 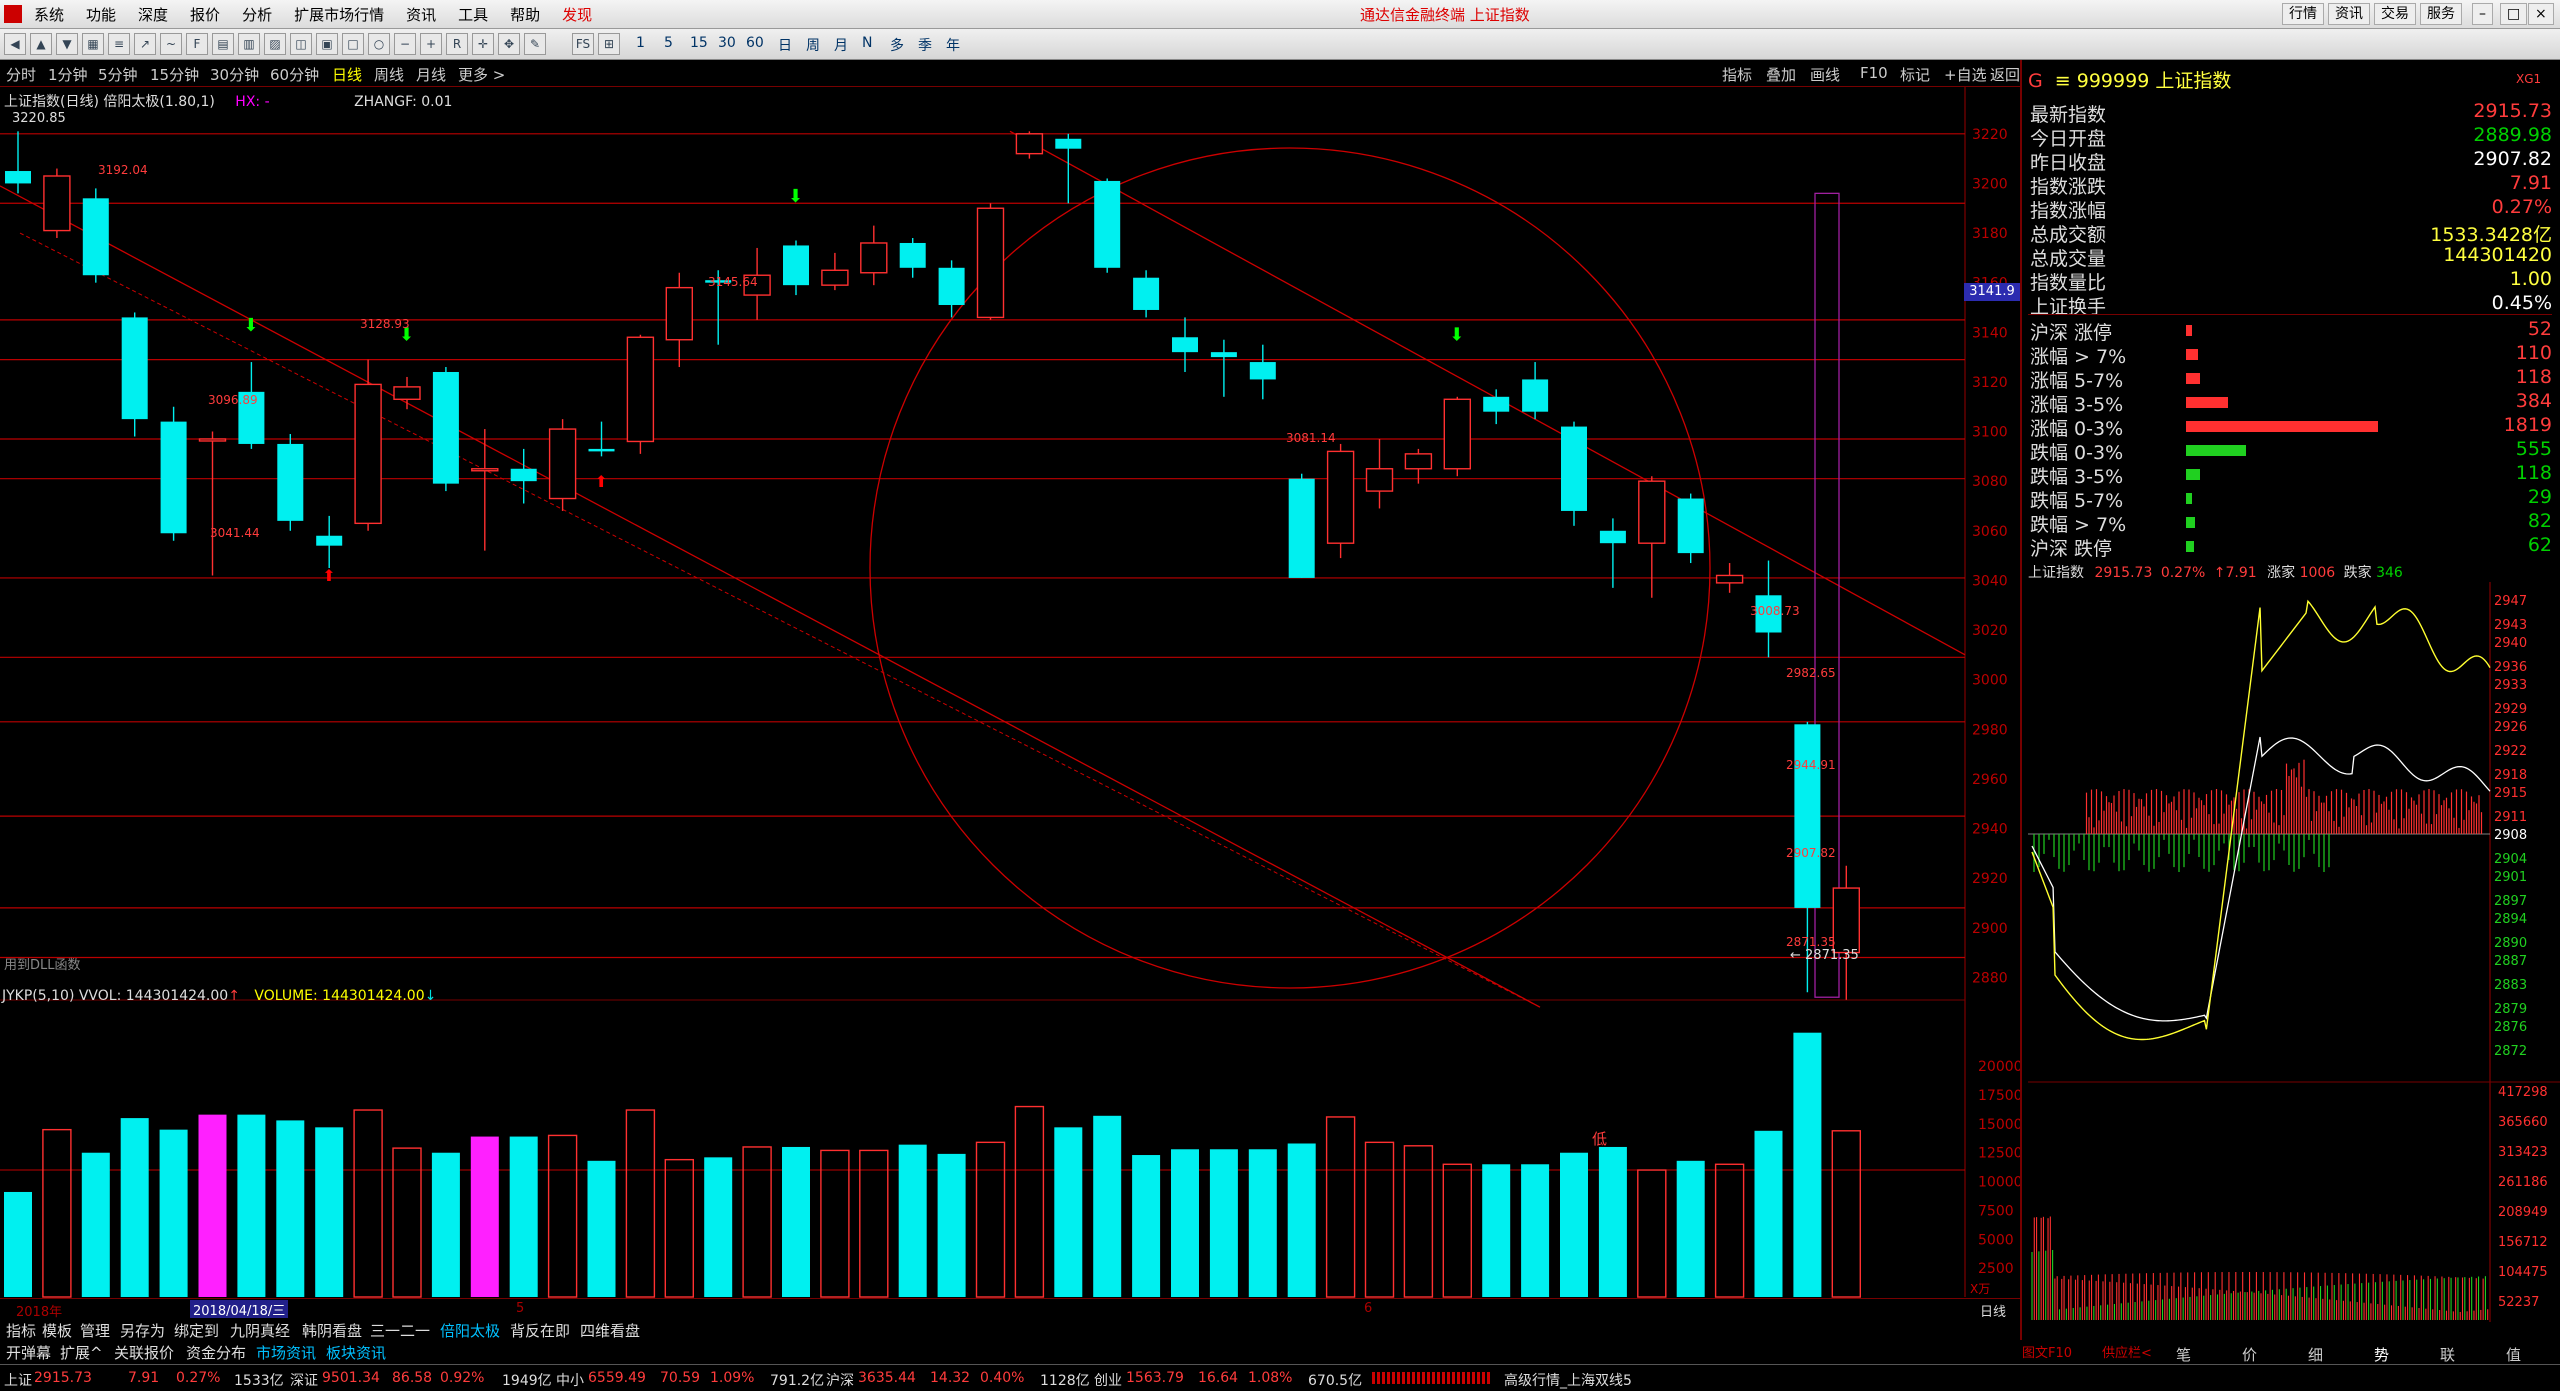 I want to click on grid-icon: ▦, so click(x=93, y=44).